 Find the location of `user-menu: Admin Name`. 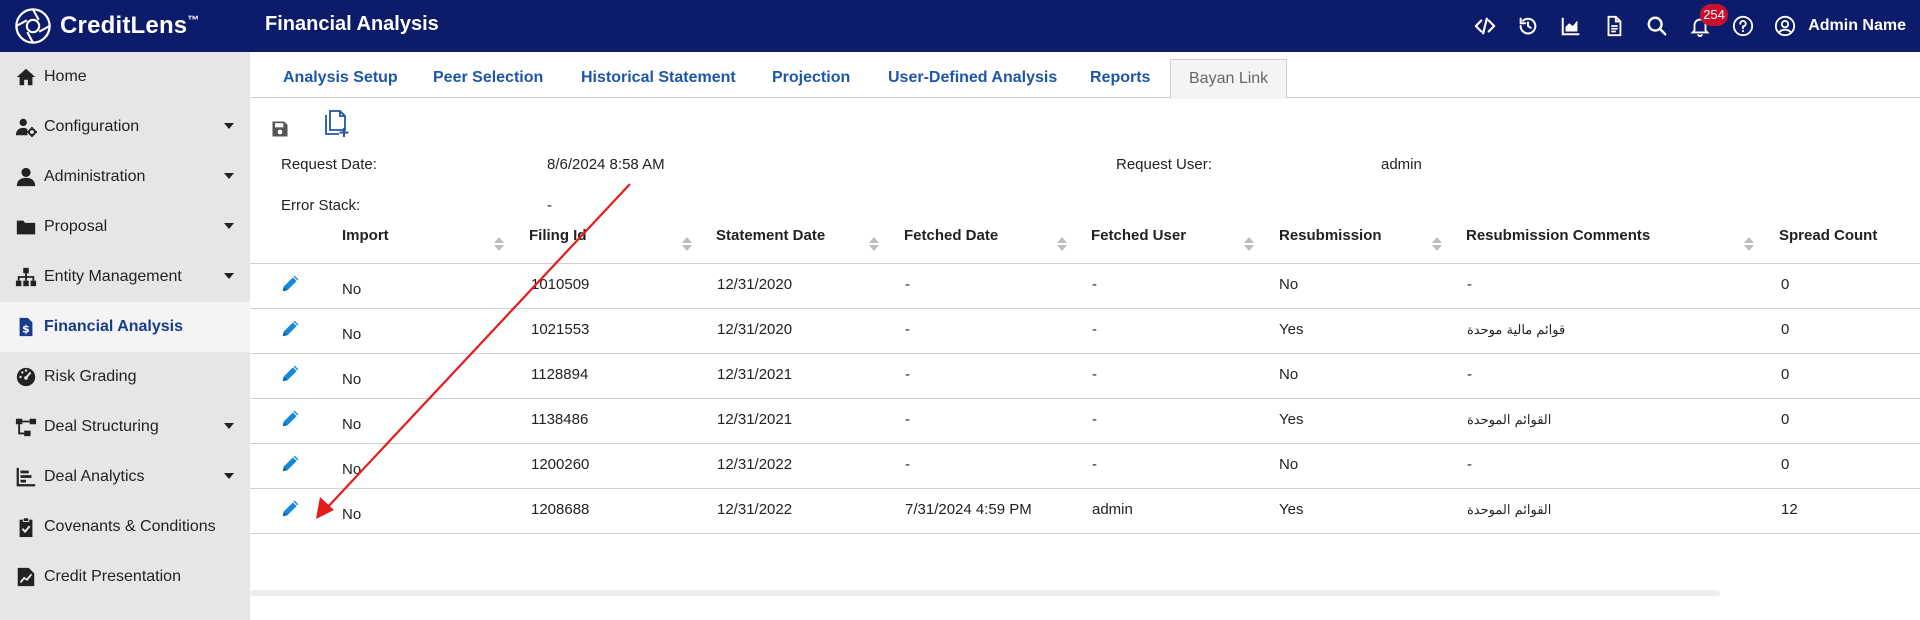

user-menu: Admin Name is located at coordinates (1840, 26).